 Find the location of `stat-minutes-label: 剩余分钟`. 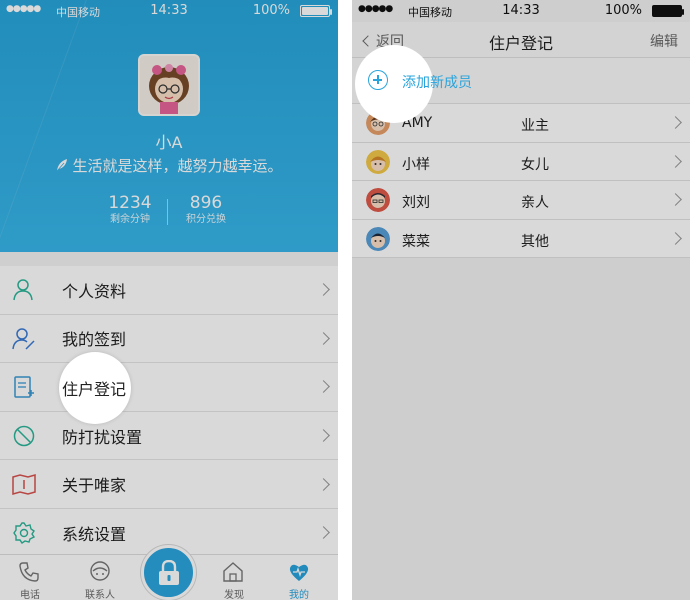

stat-minutes-label: 剩余分钟 is located at coordinates (130, 219).